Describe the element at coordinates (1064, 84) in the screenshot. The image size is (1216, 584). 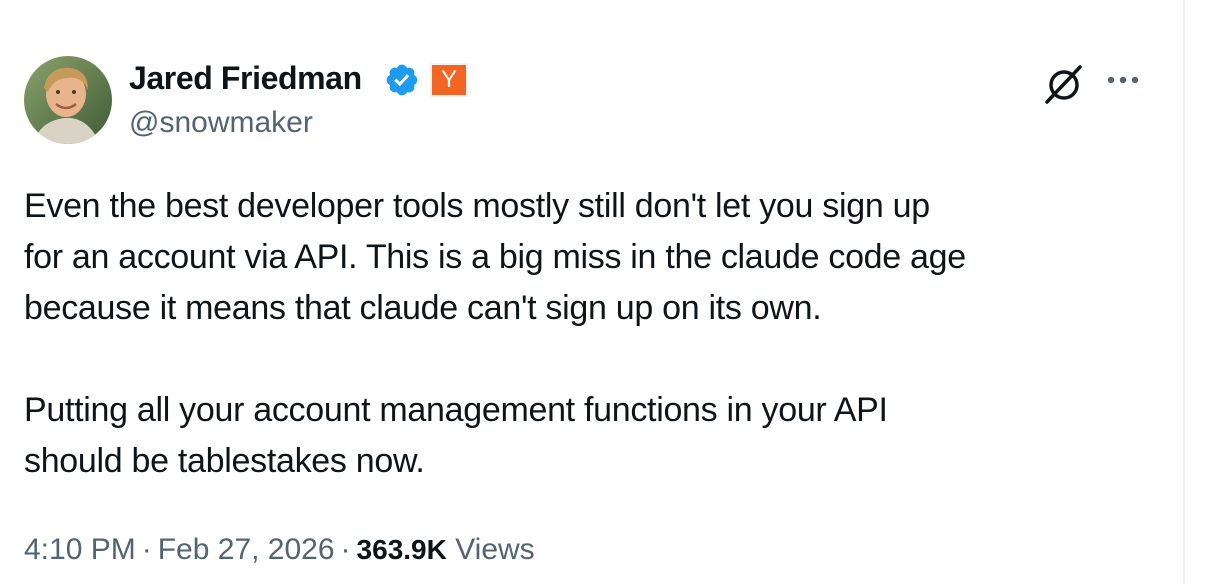
I see `grok-icon` at that location.